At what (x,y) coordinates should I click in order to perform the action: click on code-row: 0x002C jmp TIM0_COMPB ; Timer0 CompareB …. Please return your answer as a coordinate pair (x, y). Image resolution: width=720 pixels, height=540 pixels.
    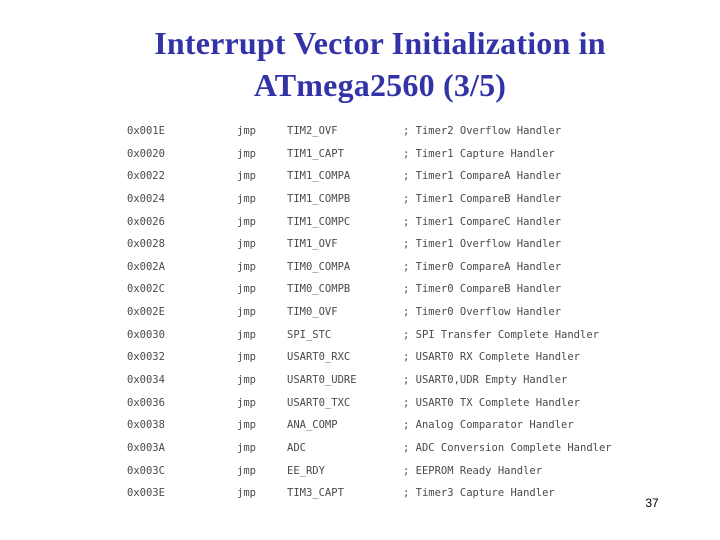
    Looking at the image, I should click on (372, 291).